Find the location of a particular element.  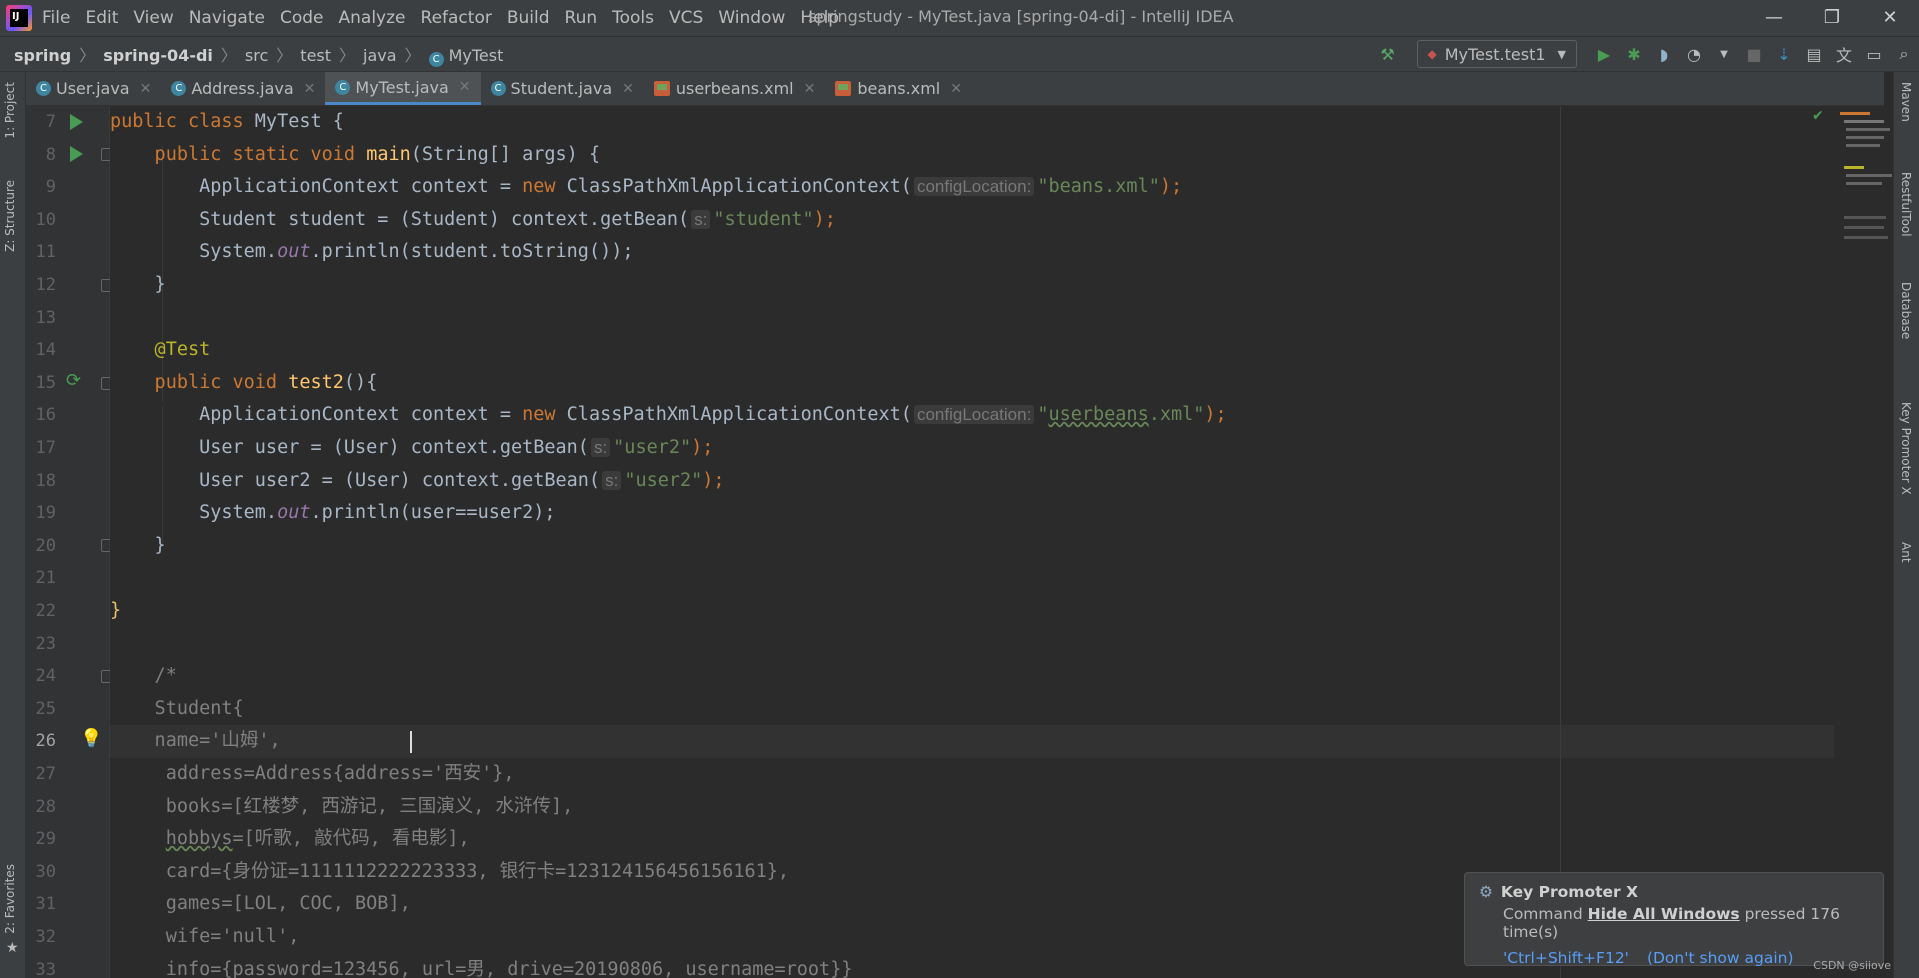

code-line: name='山姆', is located at coordinates (195, 741).